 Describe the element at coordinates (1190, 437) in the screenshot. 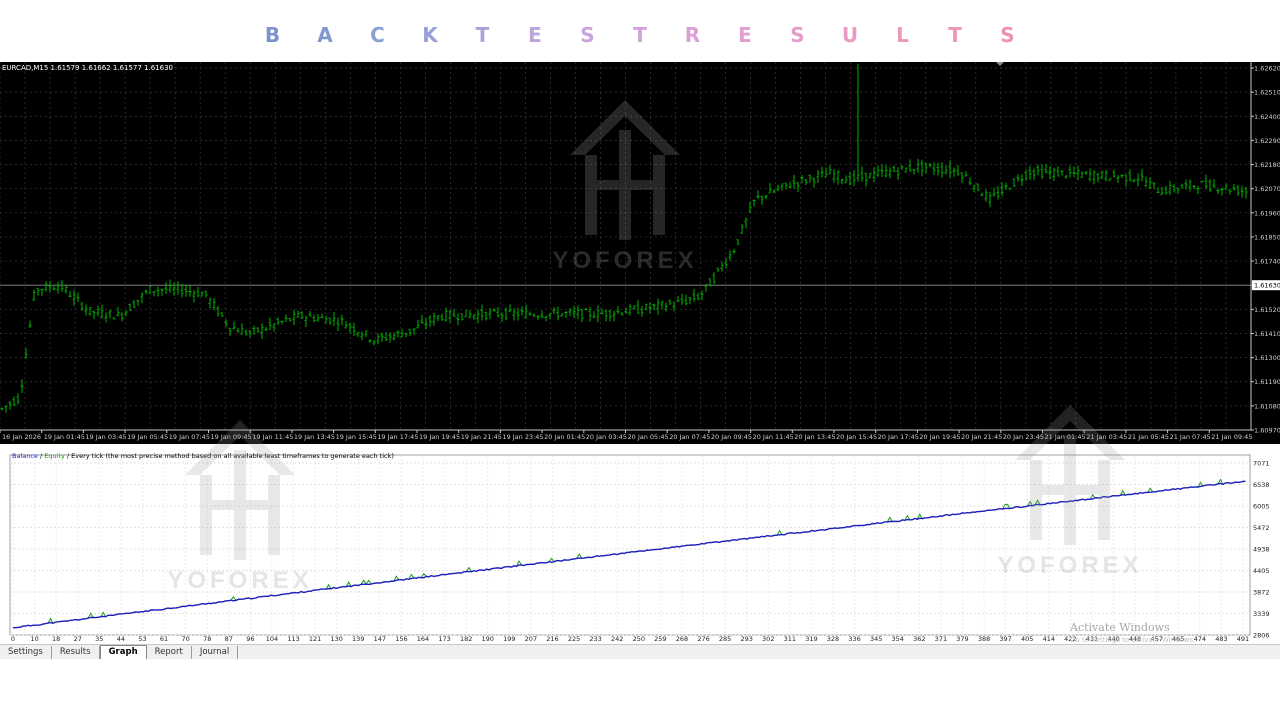

I see `time-label: 21 Jan 07:45` at that location.